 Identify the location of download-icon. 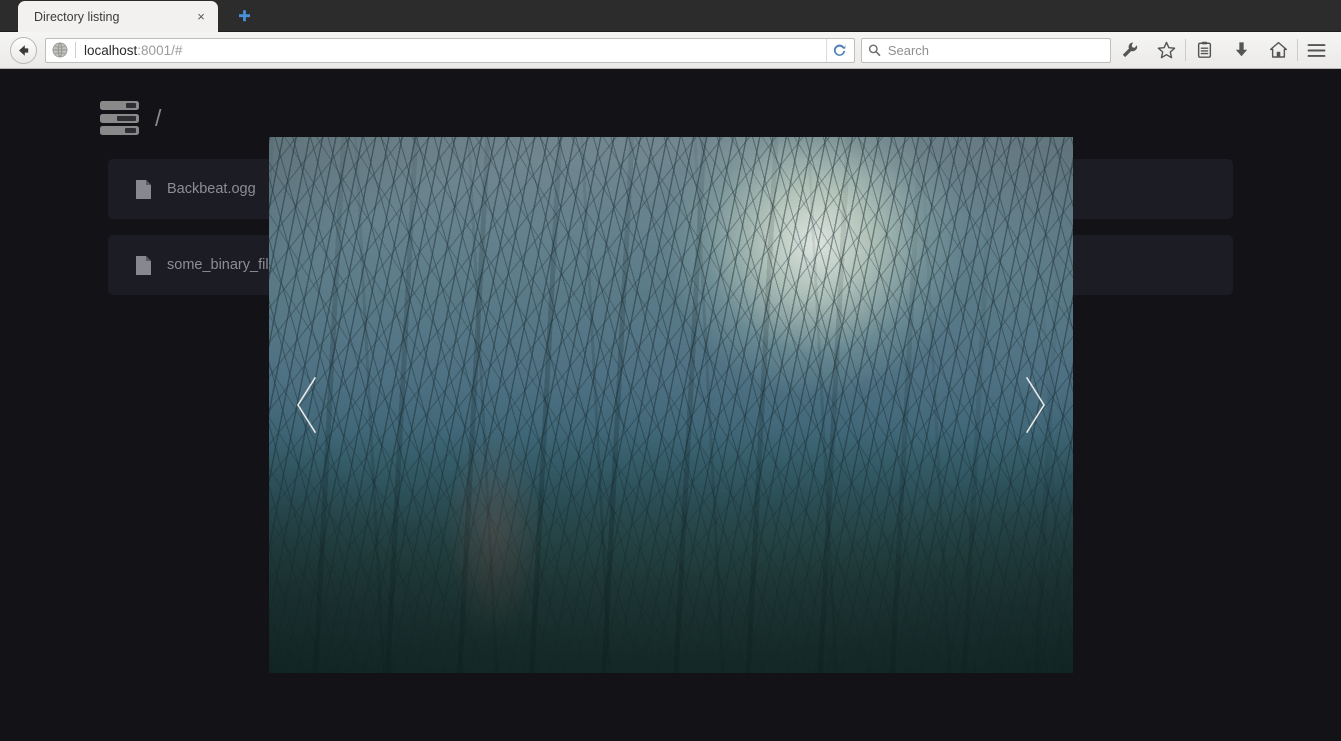
(1241, 49).